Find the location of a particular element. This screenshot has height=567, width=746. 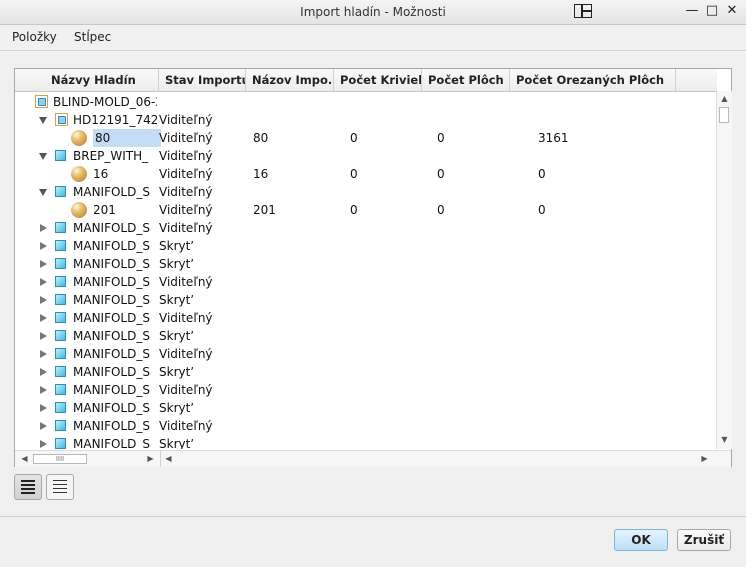

scroll-left-icon: ◀ is located at coordinates (24, 458).